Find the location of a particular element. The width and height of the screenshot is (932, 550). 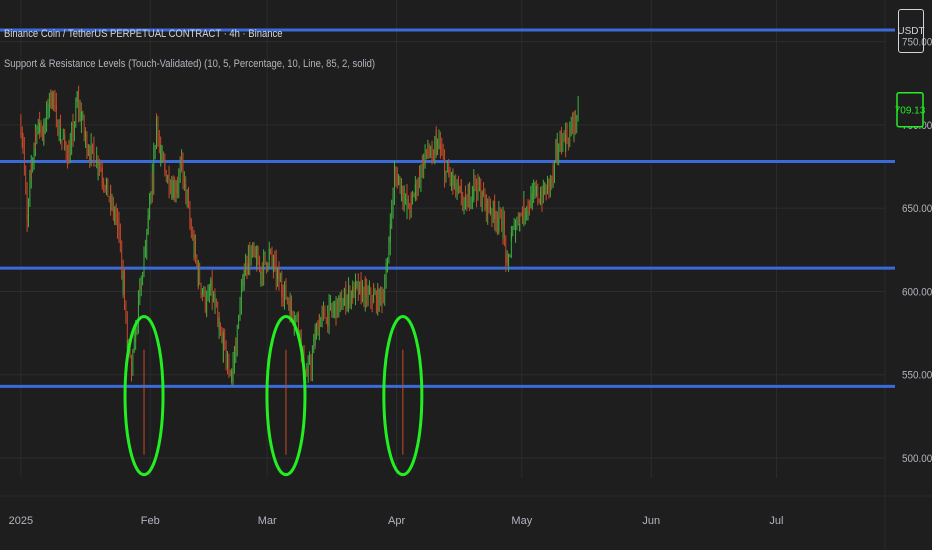

time-tick-label-2: Mar is located at coordinates (267, 521).